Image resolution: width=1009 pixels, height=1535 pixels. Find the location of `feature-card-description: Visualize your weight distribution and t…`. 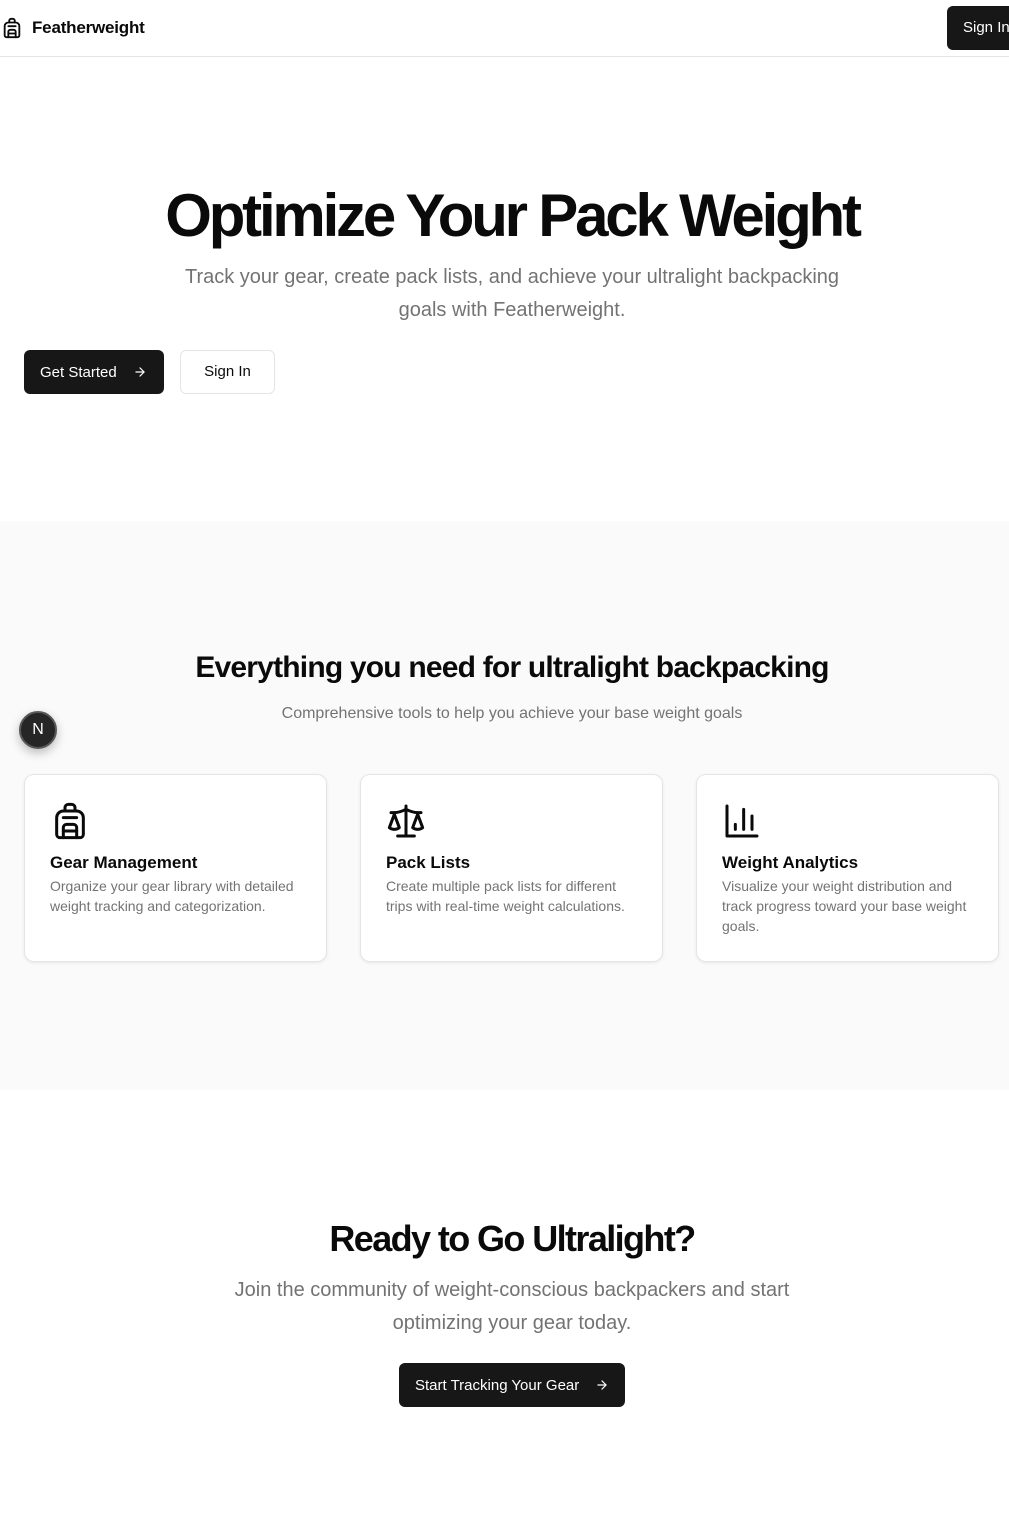

feature-card-description: Visualize your weight distribution and t… is located at coordinates (844, 906).